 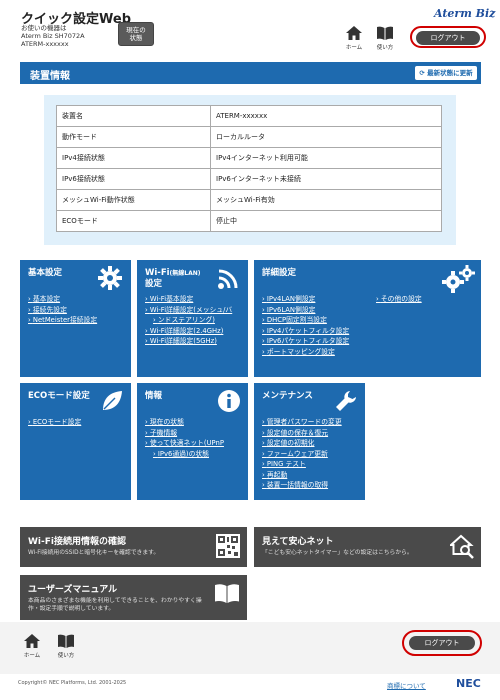 What do you see at coordinates (154, 396) in the screenshot?
I see `tile-title: 情報` at bounding box center [154, 396].